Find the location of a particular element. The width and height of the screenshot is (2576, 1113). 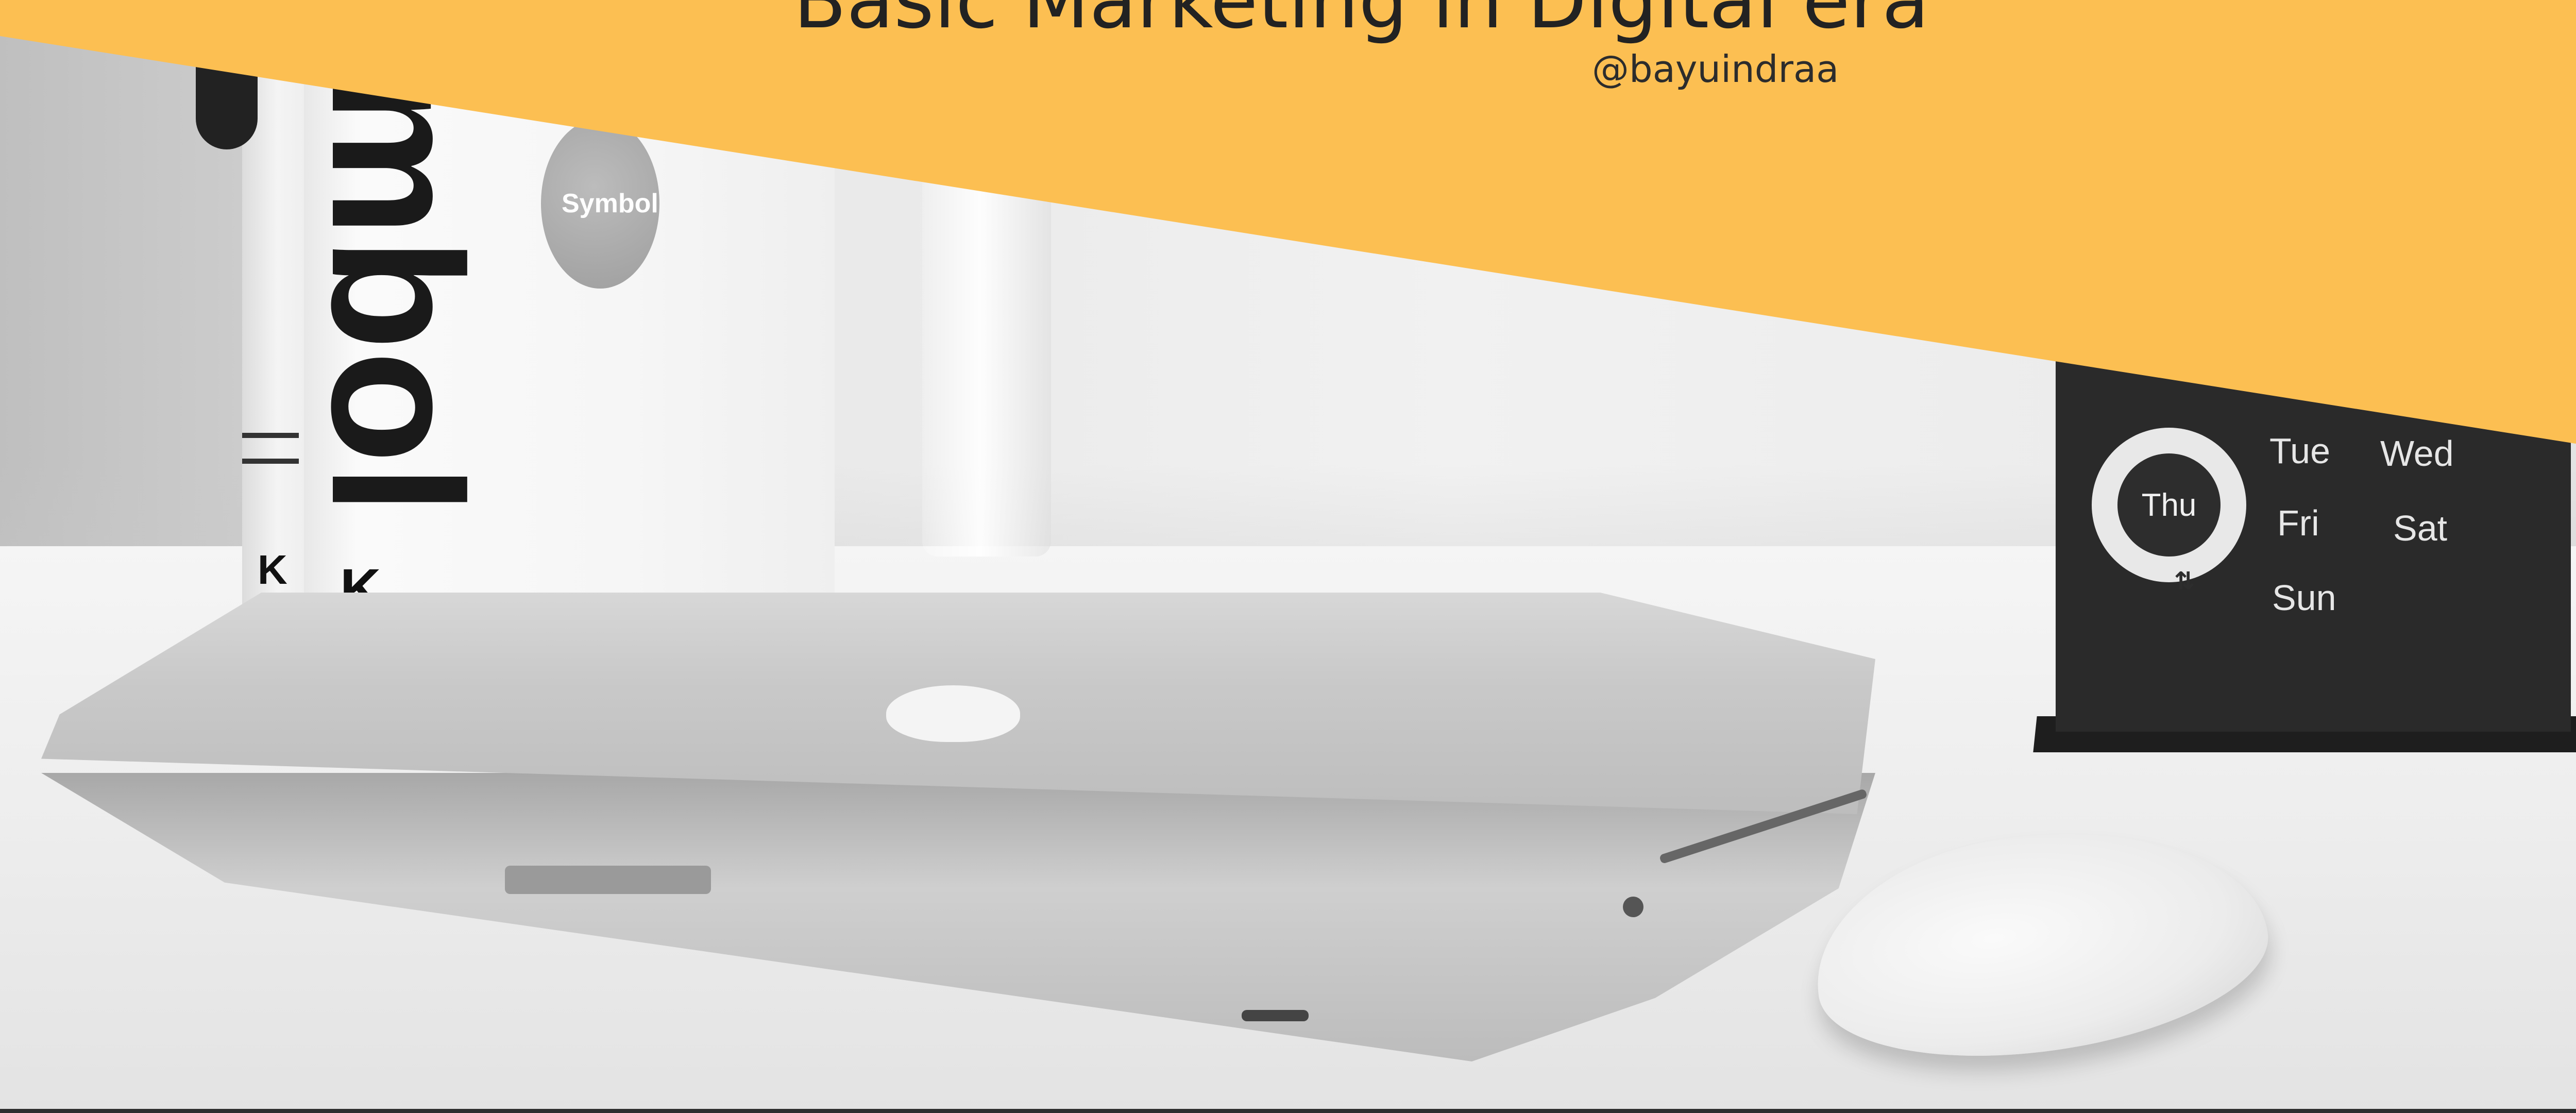

dial-center-day: Thu is located at coordinates (2169, 505).